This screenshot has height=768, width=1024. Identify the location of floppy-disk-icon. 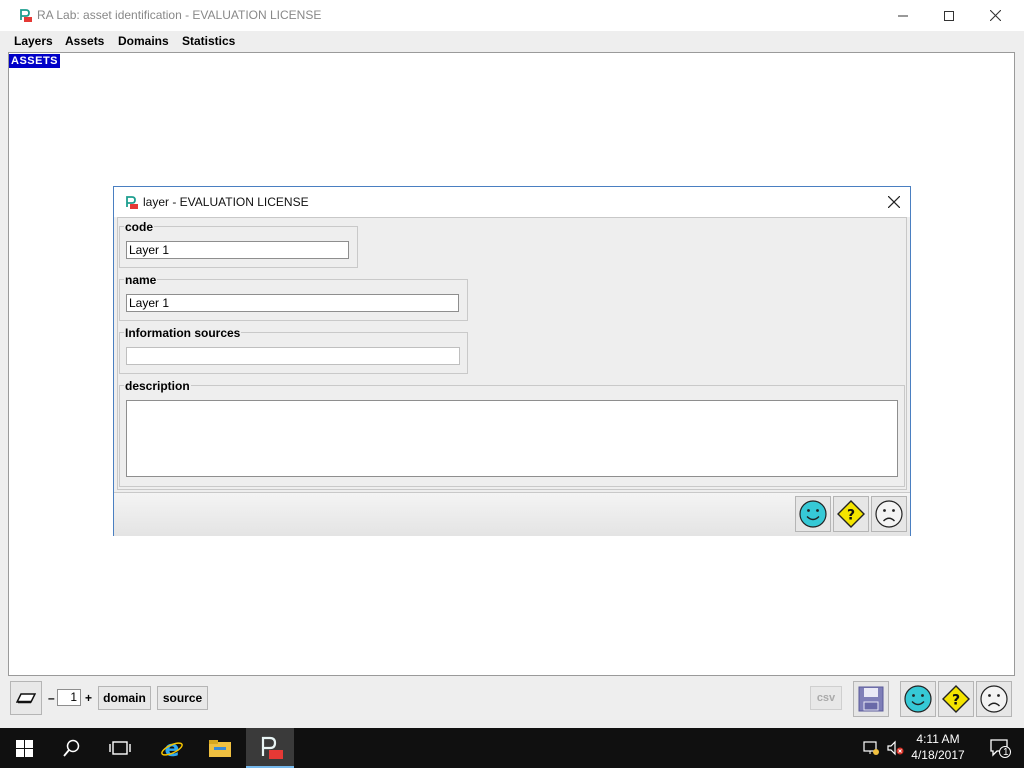
(871, 699).